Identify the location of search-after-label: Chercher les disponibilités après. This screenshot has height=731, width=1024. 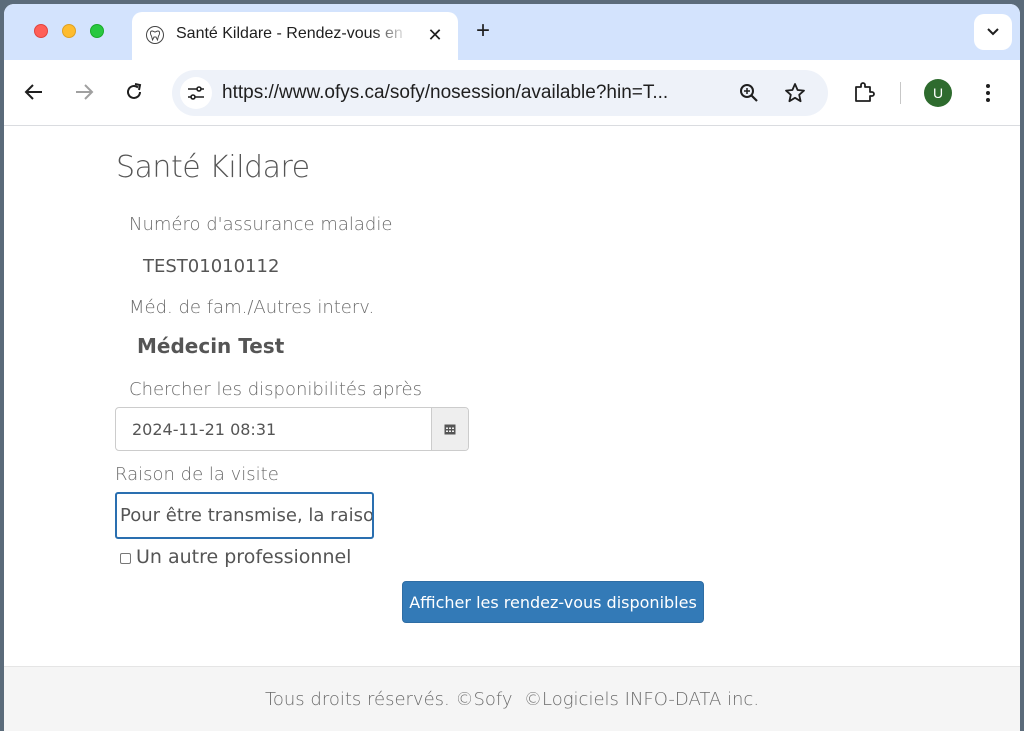
(275, 389).